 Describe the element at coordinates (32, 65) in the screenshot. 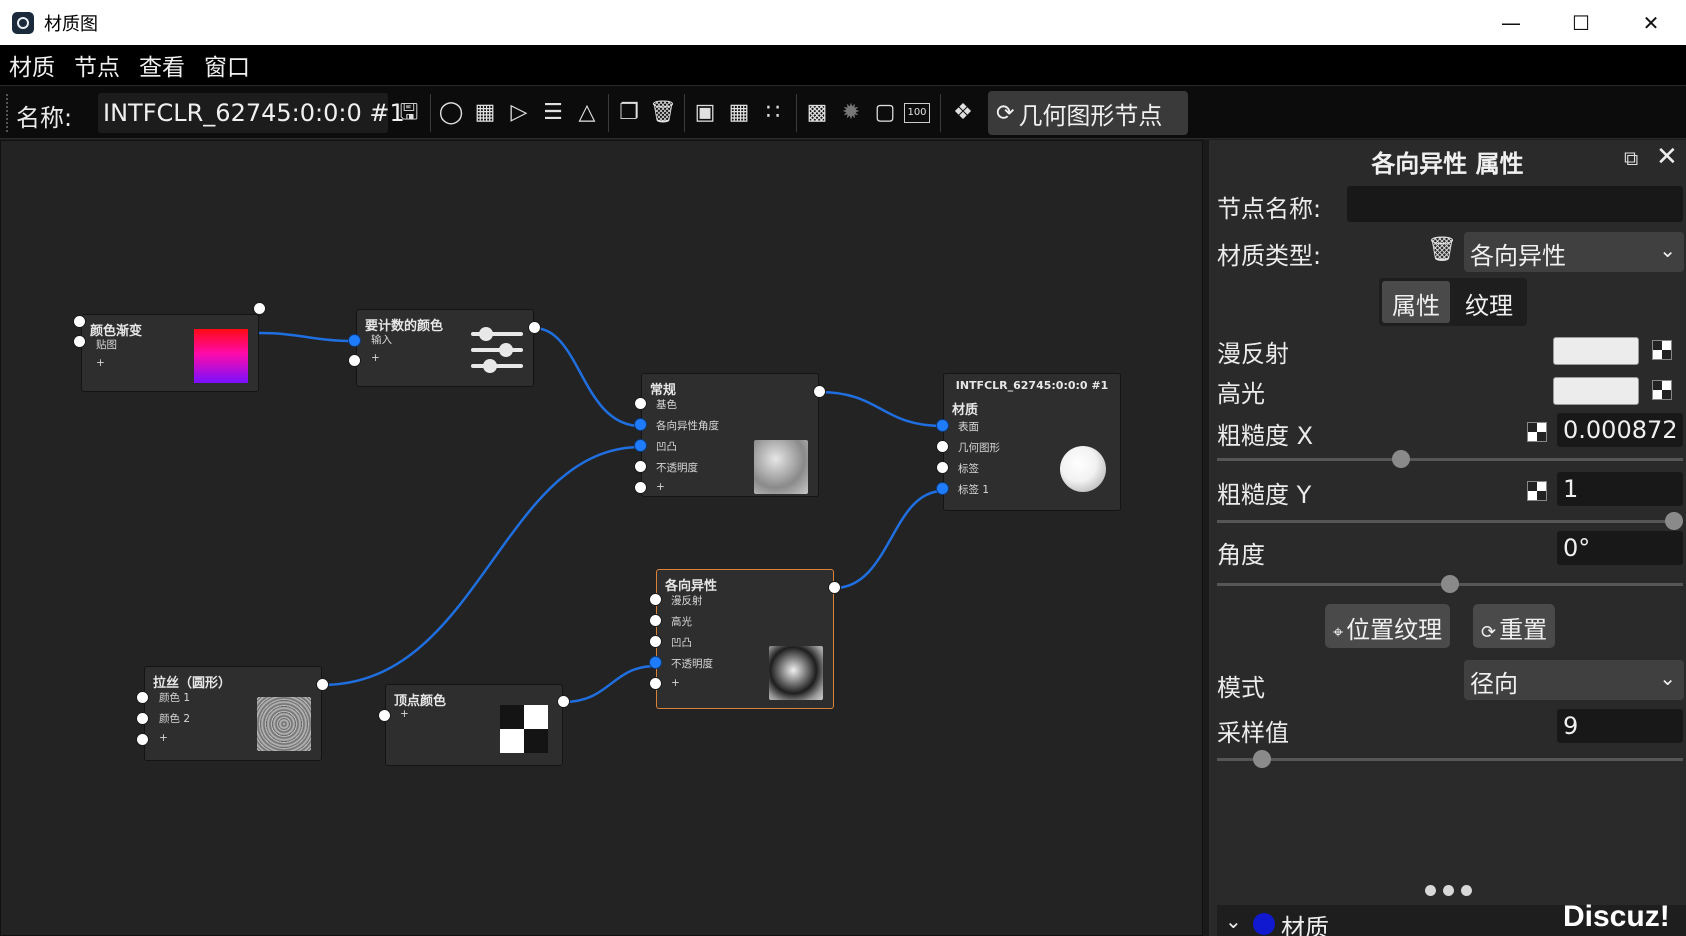

I see `menu-material: 材质` at that location.